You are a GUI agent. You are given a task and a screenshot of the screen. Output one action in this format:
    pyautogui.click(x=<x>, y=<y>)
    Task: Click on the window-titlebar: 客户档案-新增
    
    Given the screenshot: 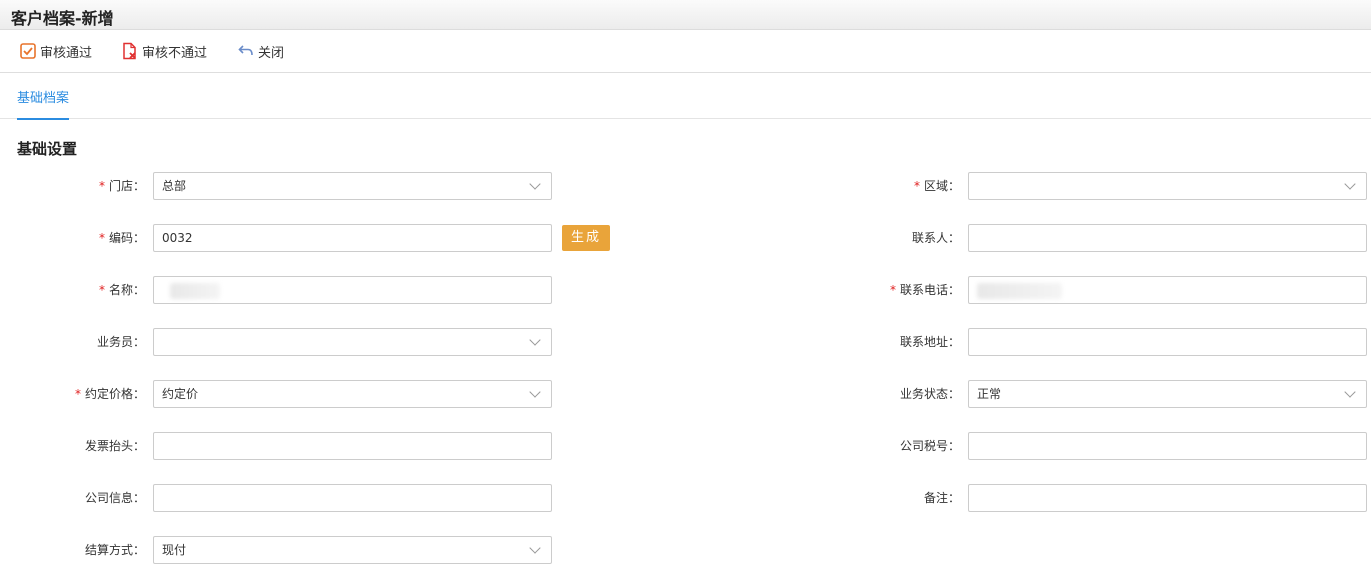 What is the action you would take?
    pyautogui.click(x=685, y=15)
    